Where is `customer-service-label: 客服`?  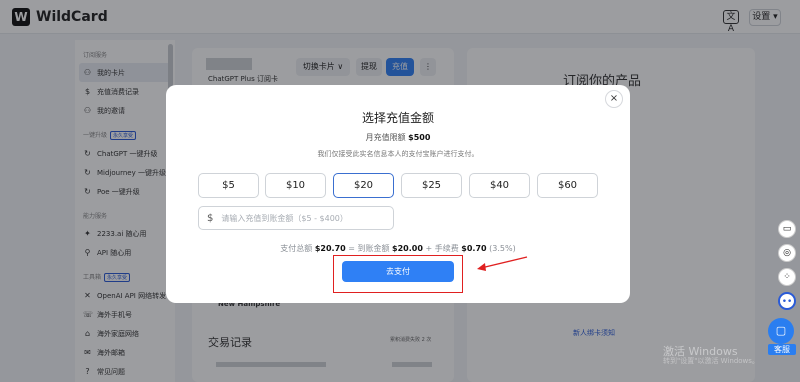 customer-service-label: 客服 is located at coordinates (782, 349).